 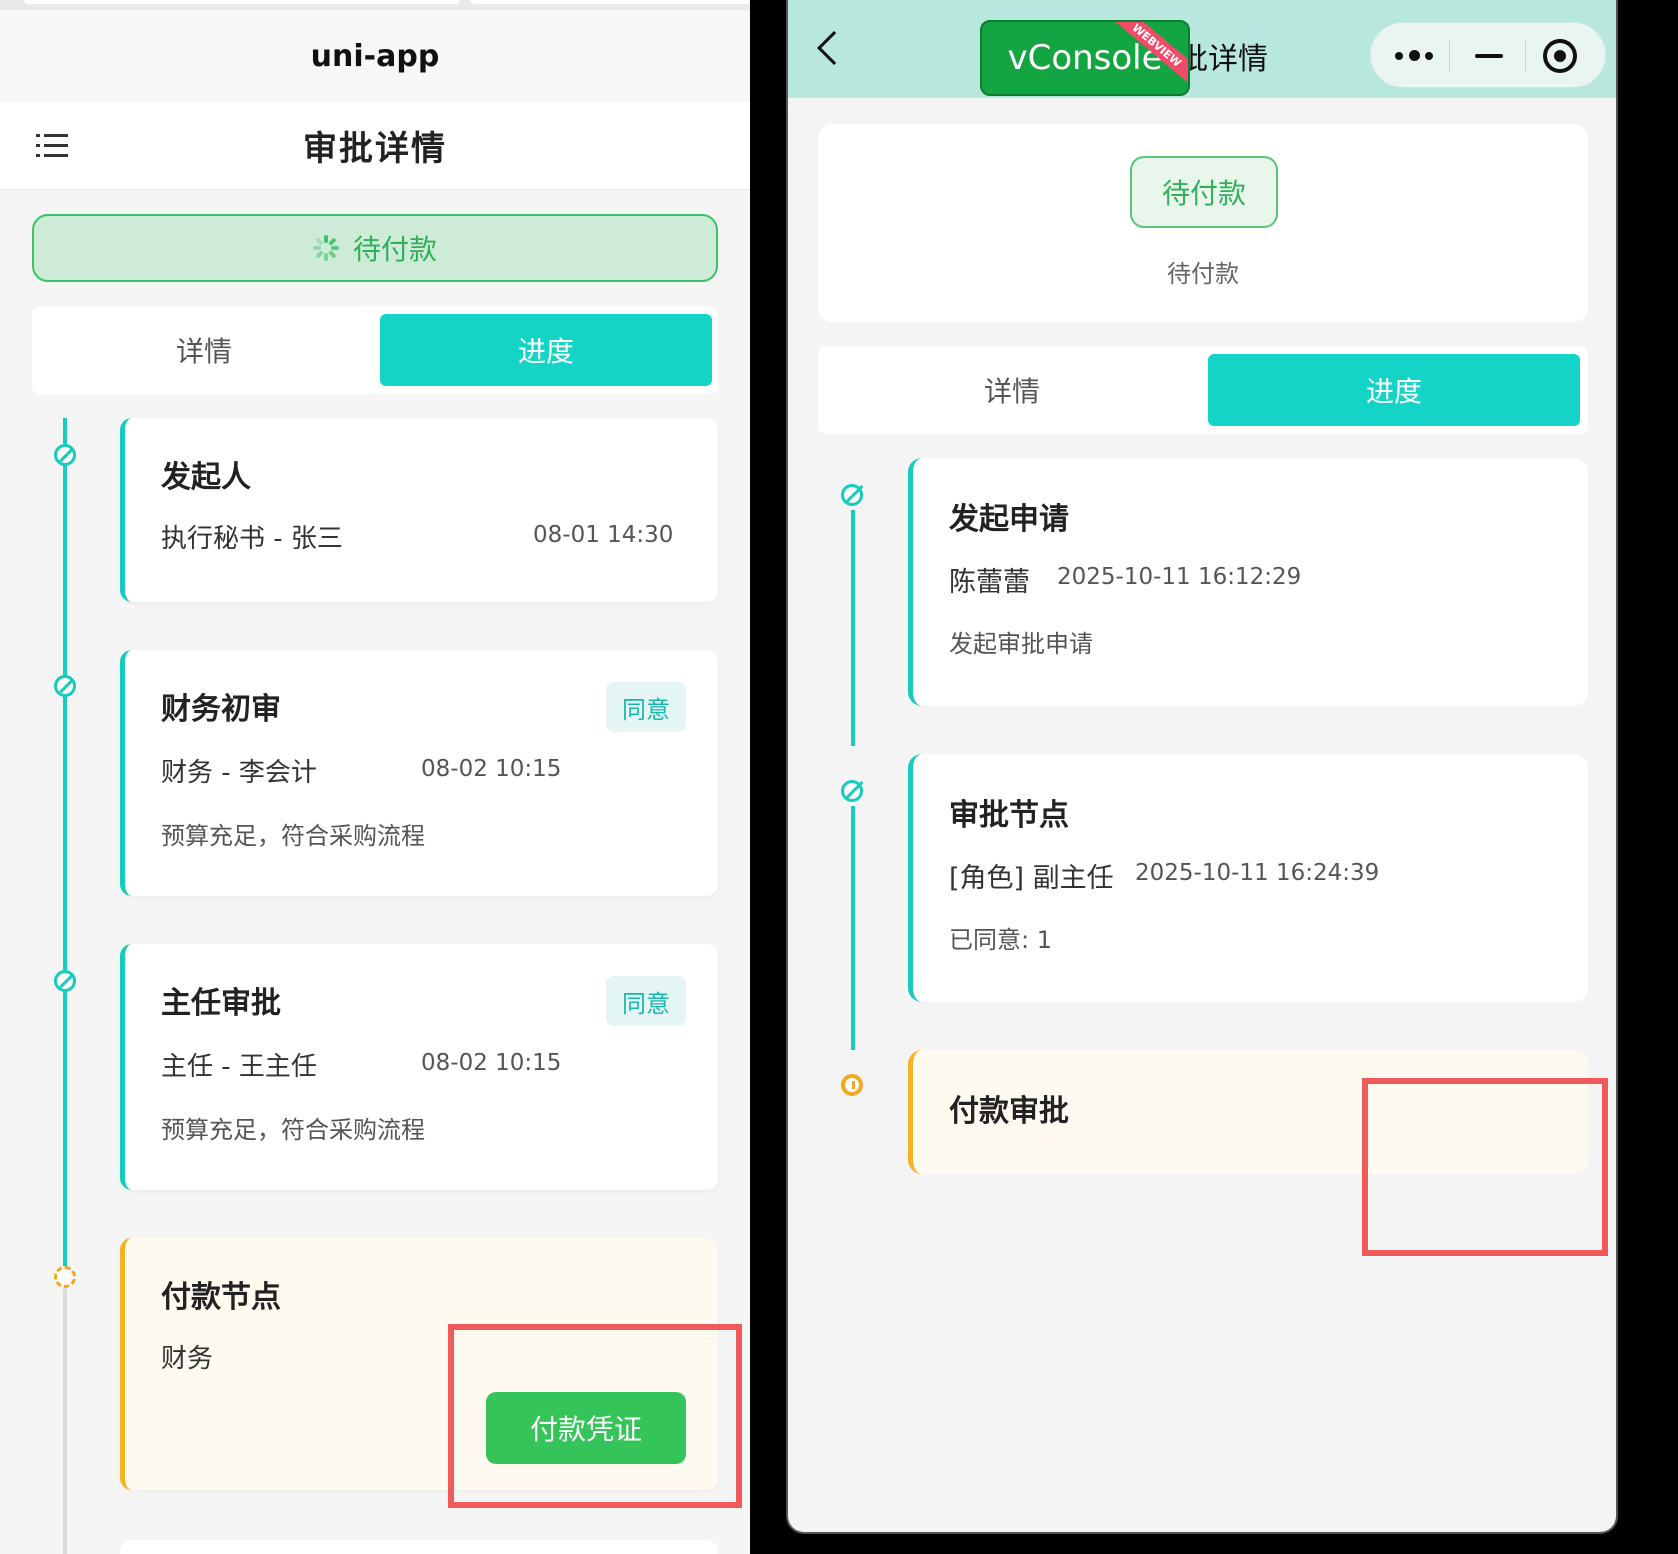 What do you see at coordinates (853, 1084) in the screenshot?
I see `clock-icon` at bounding box center [853, 1084].